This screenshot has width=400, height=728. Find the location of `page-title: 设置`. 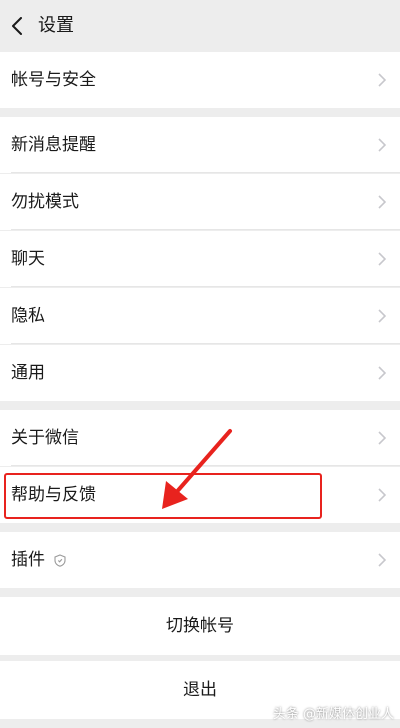

page-title: 设置 is located at coordinates (56, 25).